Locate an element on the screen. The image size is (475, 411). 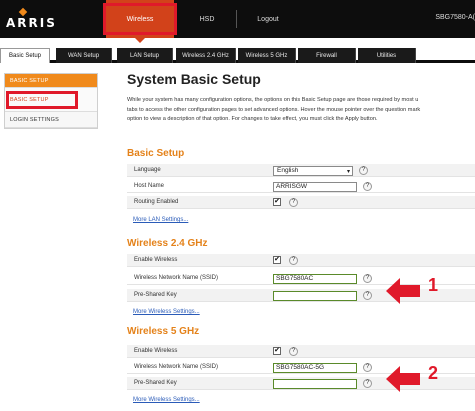
divider is located at coordinates (236, 19).